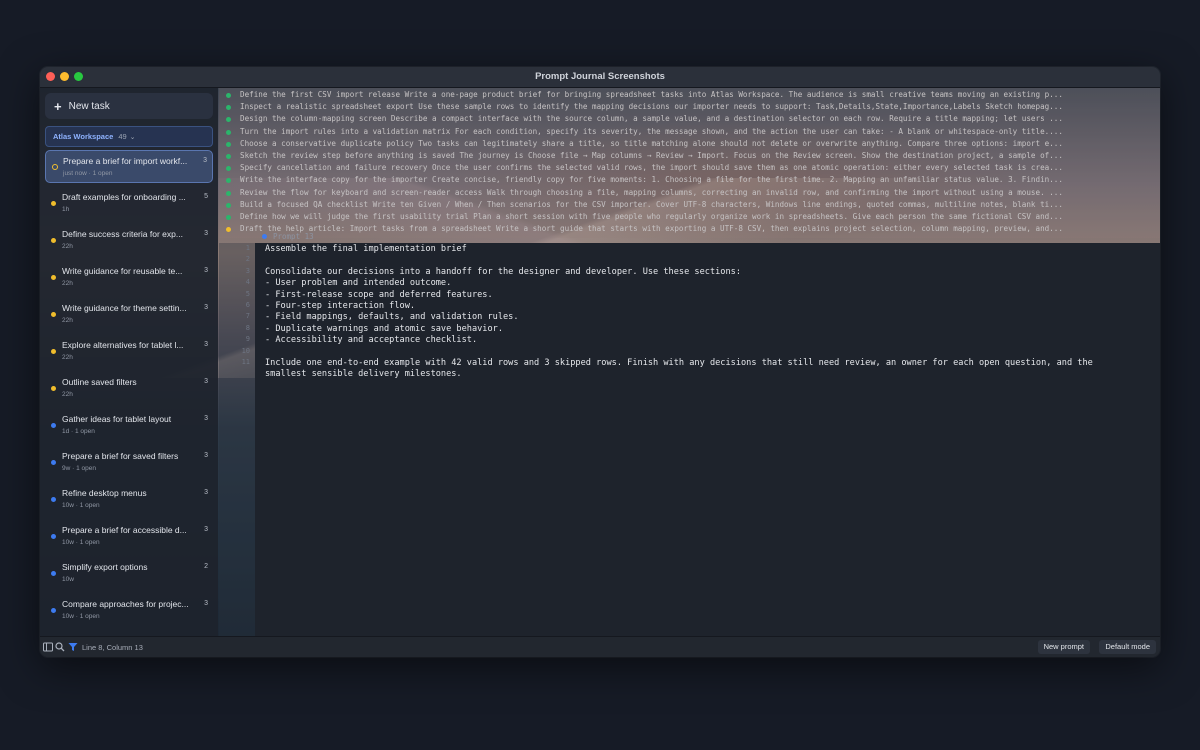  What do you see at coordinates (105, 567) in the screenshot?
I see `task-title: Simplify export options` at bounding box center [105, 567].